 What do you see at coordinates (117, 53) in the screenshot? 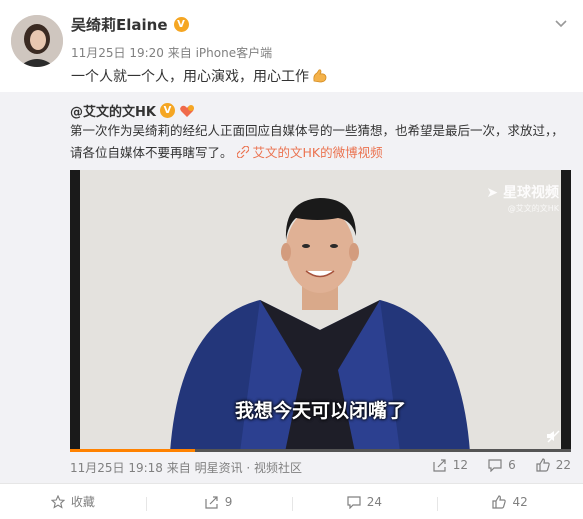
I see `post-timestamp: 11月25日 19:20` at bounding box center [117, 53].